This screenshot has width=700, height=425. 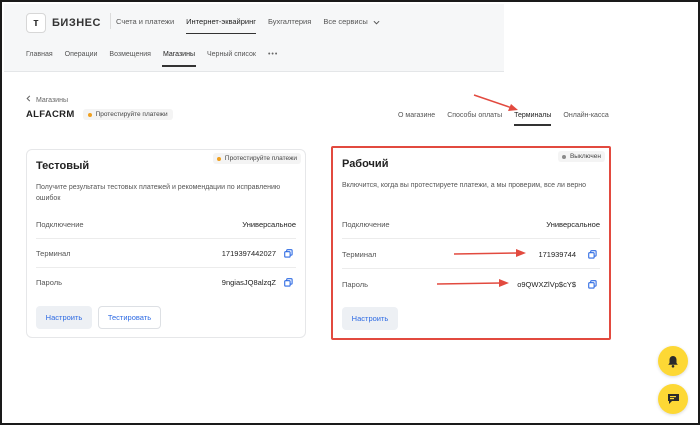 I want to click on tab-about: О магазине, so click(x=416, y=119).